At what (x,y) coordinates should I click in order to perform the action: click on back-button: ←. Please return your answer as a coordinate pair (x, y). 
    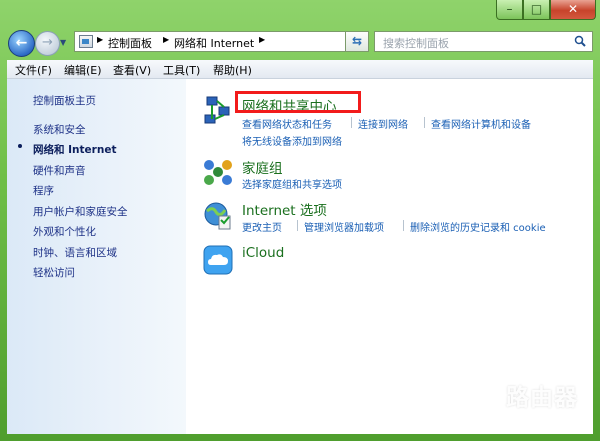
    Looking at the image, I should click on (21, 43).